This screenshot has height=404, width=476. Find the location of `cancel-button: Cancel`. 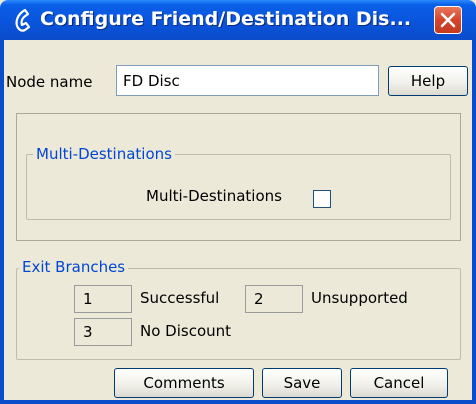

cancel-button: Cancel is located at coordinates (399, 383).